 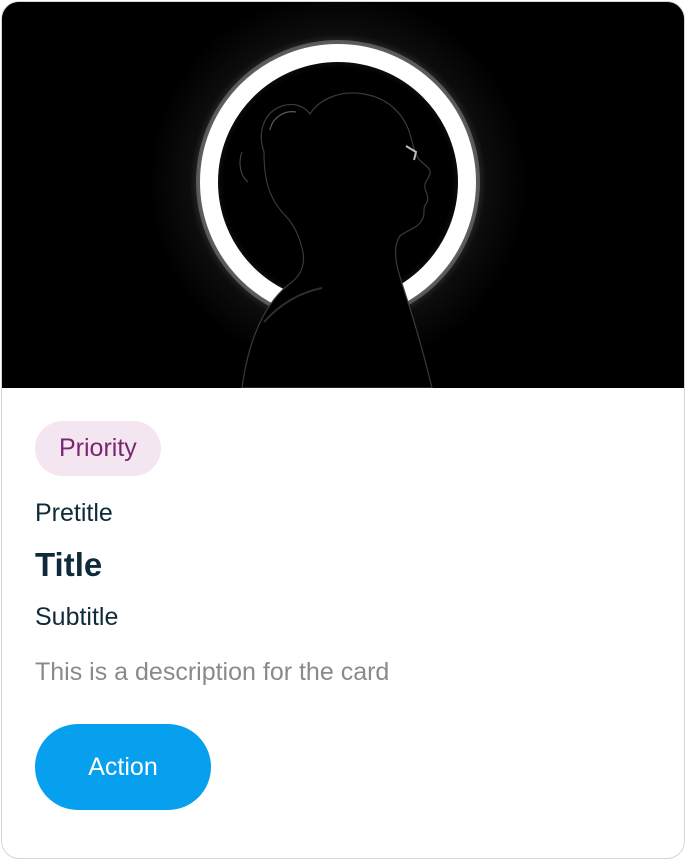 I want to click on card-pretitle: Pretitle, so click(x=74, y=513).